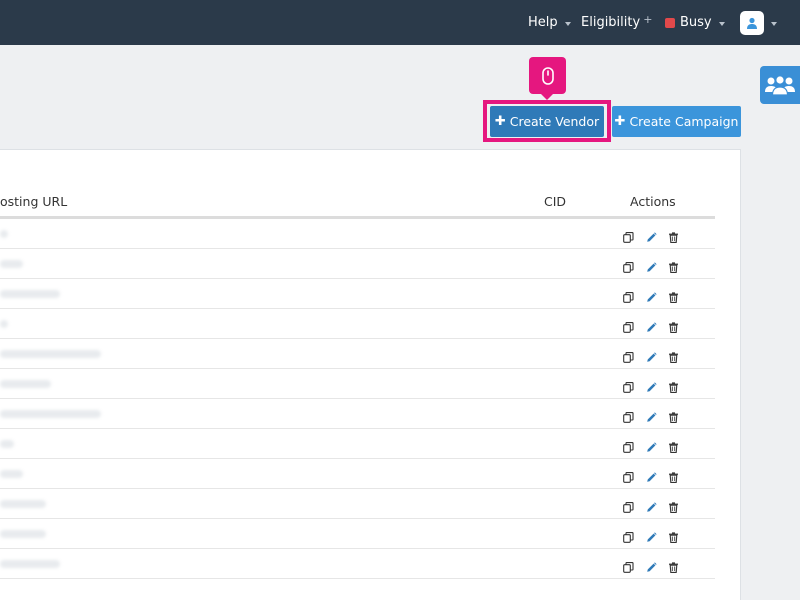  What do you see at coordinates (555, 201) in the screenshot?
I see `column-header-cid: CID` at bounding box center [555, 201].